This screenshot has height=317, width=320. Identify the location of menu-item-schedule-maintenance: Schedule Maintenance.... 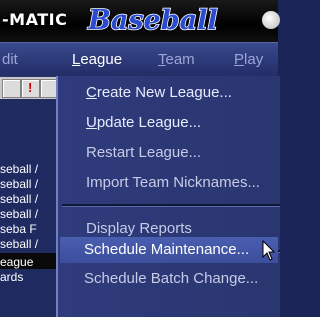
(169, 250).